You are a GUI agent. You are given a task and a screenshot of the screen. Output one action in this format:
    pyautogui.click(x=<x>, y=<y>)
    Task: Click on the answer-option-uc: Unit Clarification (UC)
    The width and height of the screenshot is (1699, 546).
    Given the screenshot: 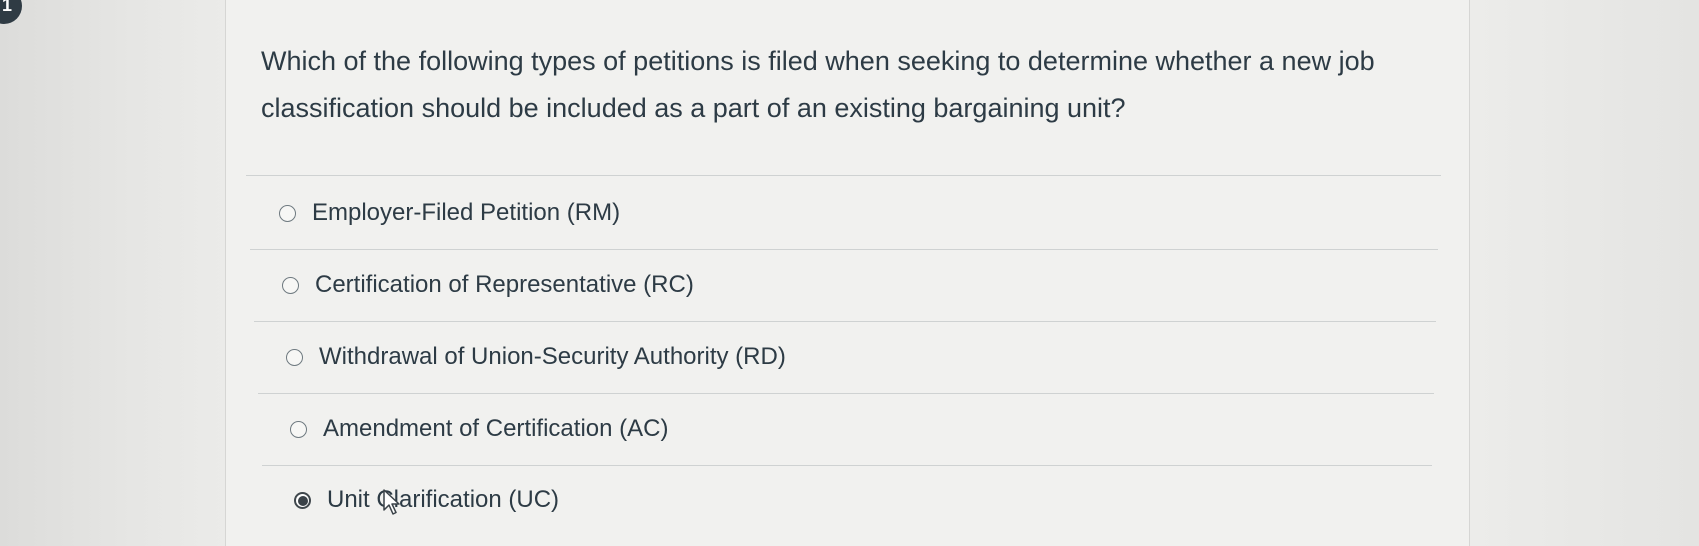 What is the action you would take?
    pyautogui.click(x=426, y=500)
    